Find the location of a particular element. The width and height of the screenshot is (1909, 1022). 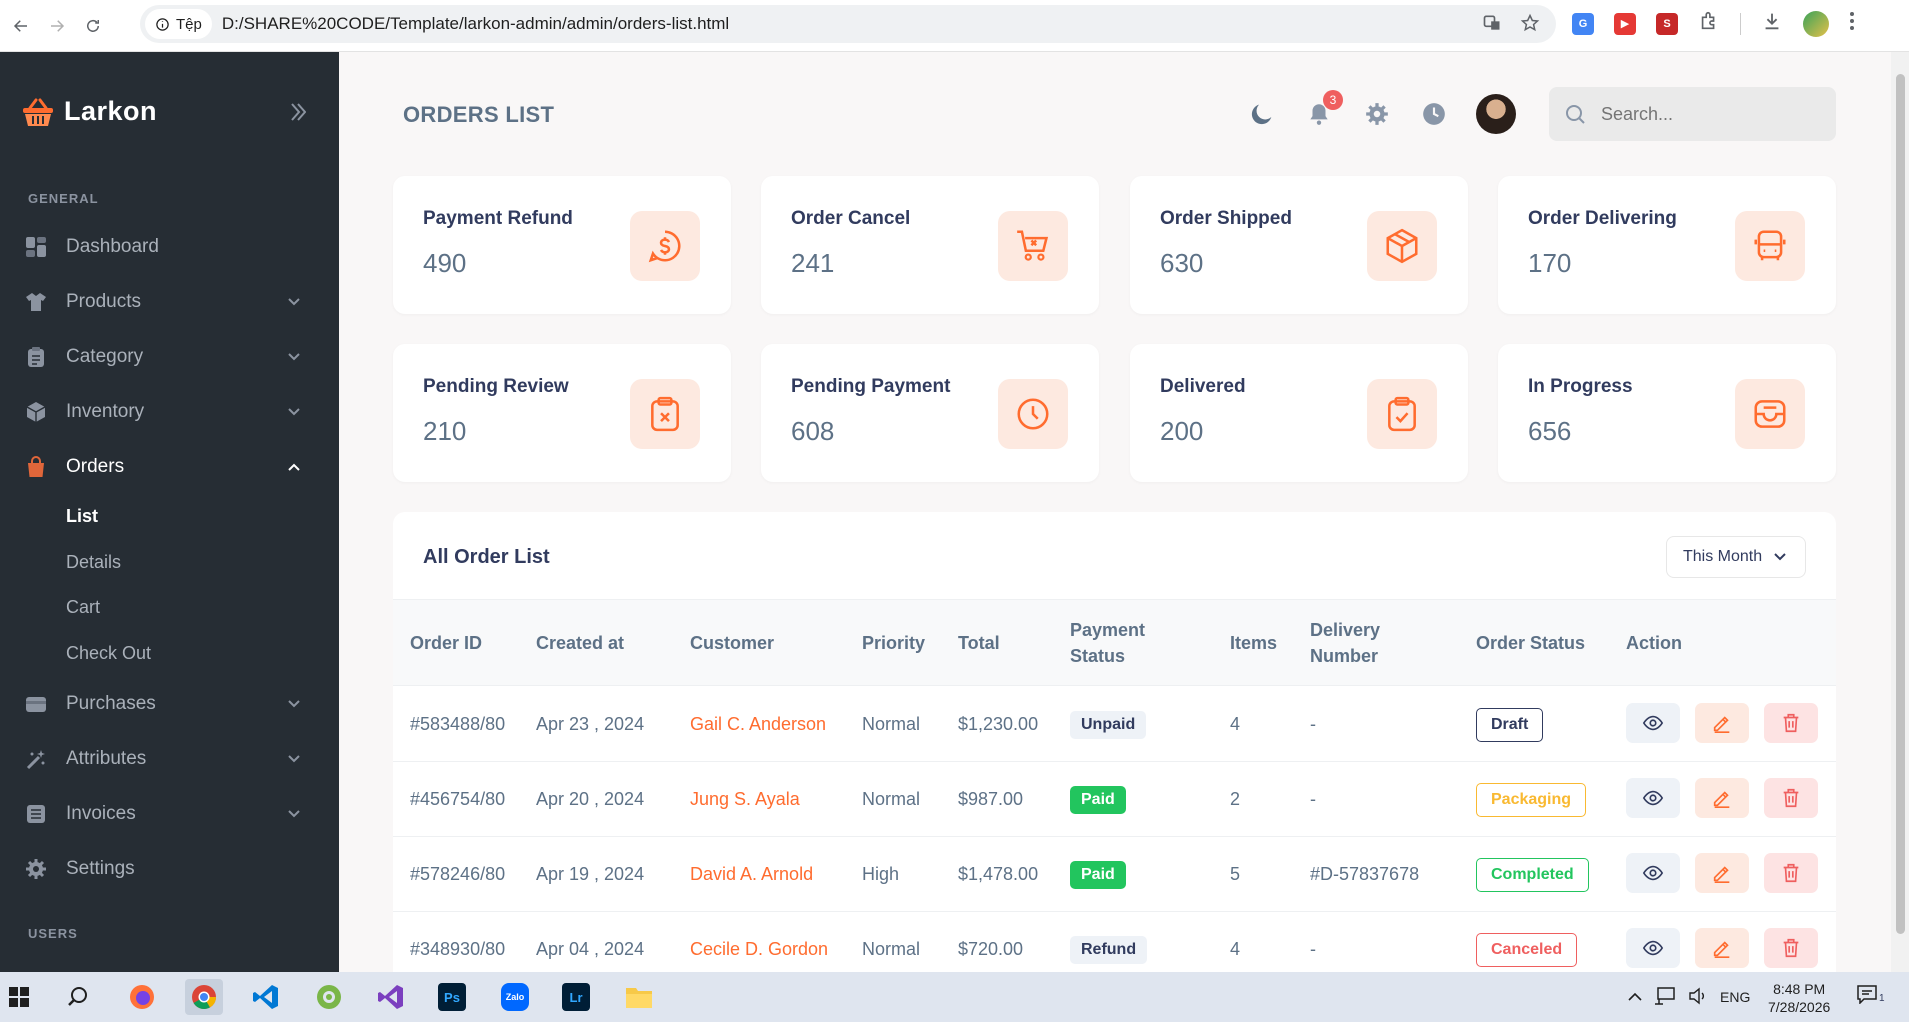

customer-link: David A. Arnold is located at coordinates (751, 874).